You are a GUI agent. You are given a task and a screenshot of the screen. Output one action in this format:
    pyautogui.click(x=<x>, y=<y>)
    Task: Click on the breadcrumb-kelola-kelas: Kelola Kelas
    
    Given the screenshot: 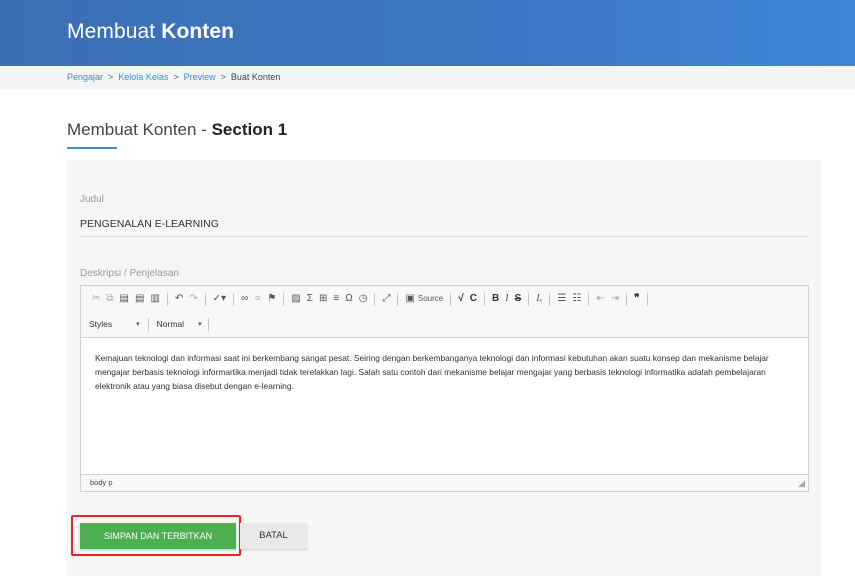 What is the action you would take?
    pyautogui.click(x=143, y=77)
    